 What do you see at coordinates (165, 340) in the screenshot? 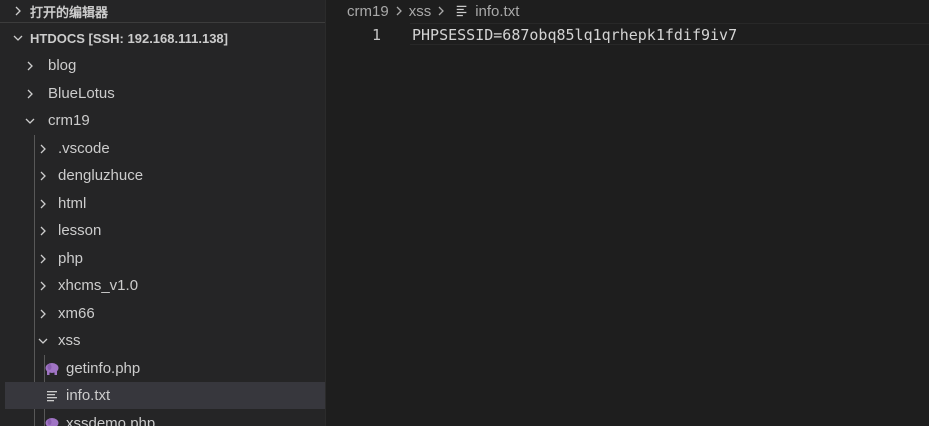
I see `tree-folder-xss: xss` at bounding box center [165, 340].